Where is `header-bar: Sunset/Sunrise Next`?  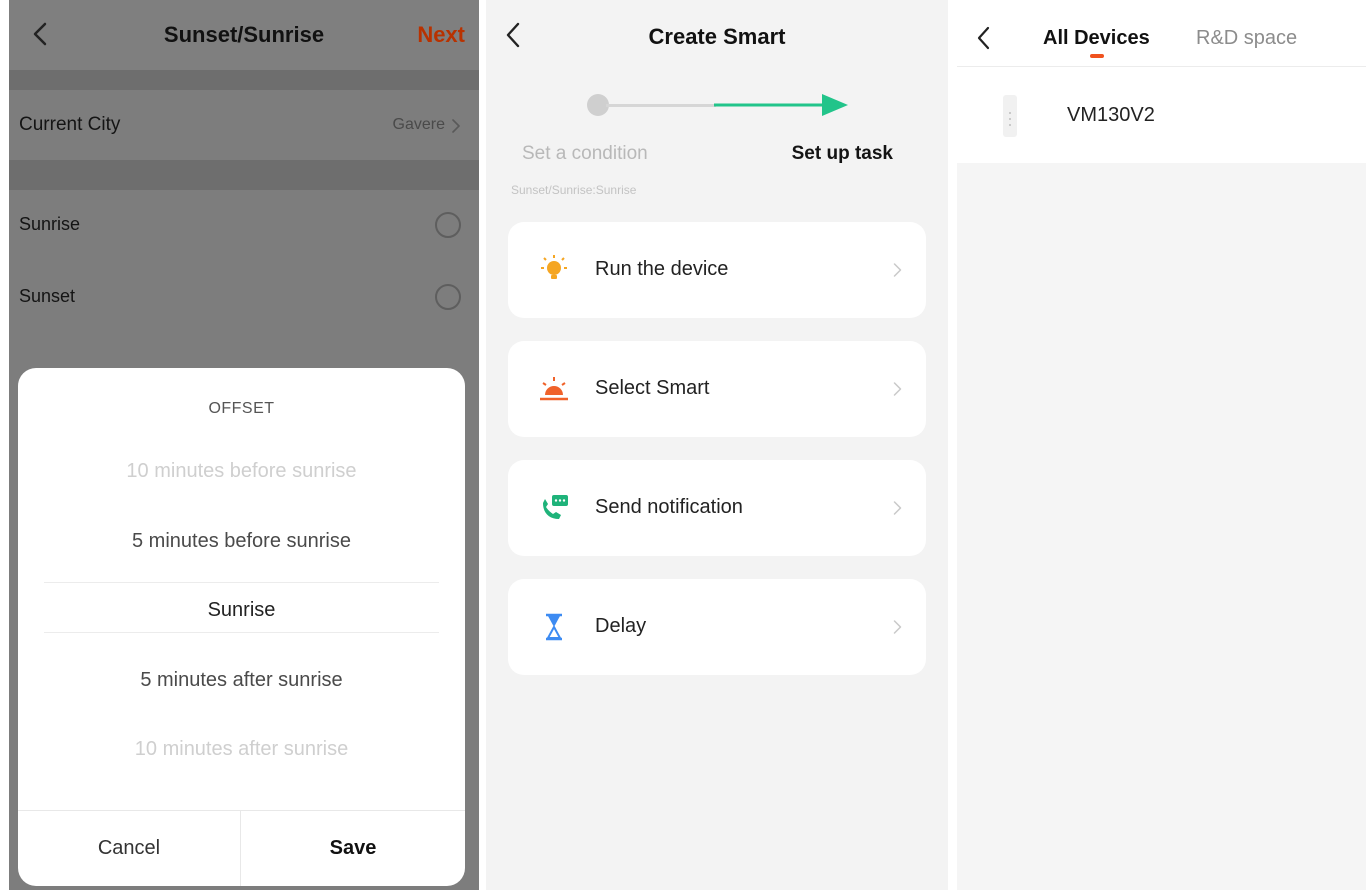
header-bar: Sunset/Sunrise Next is located at coordinates (244, 35).